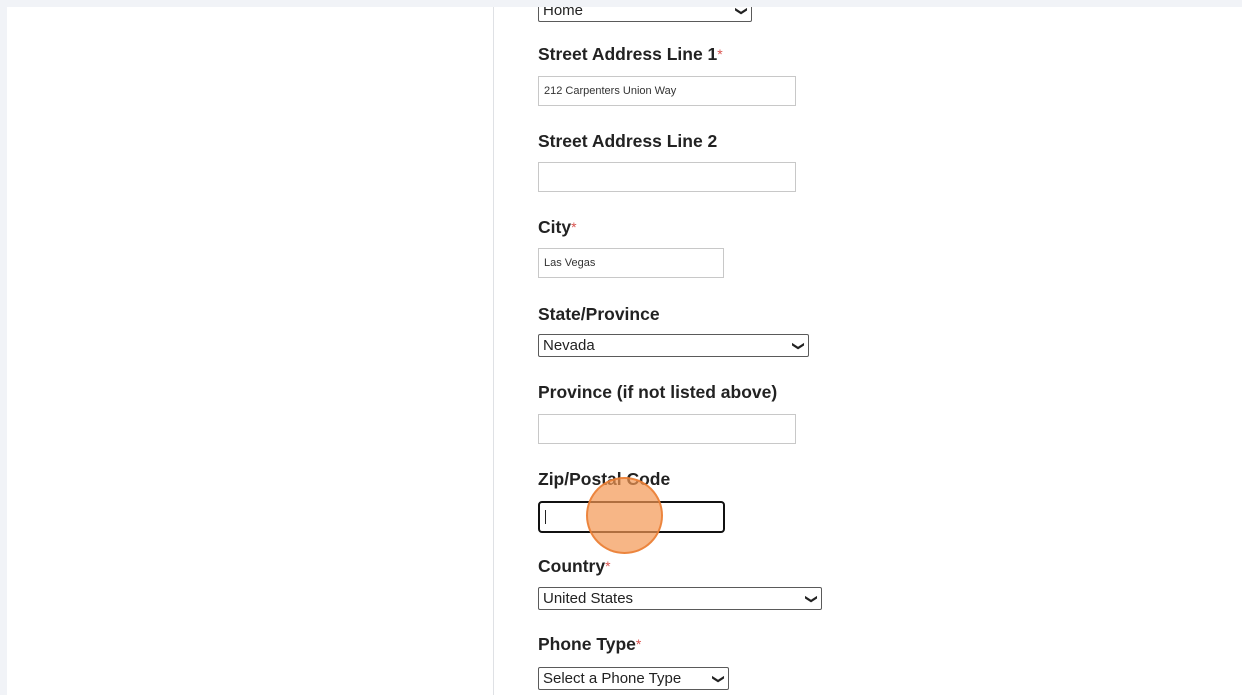 The image size is (1242, 695). Describe the element at coordinates (658, 392) in the screenshot. I see `province-other-label: Province (if not listed above)` at that location.